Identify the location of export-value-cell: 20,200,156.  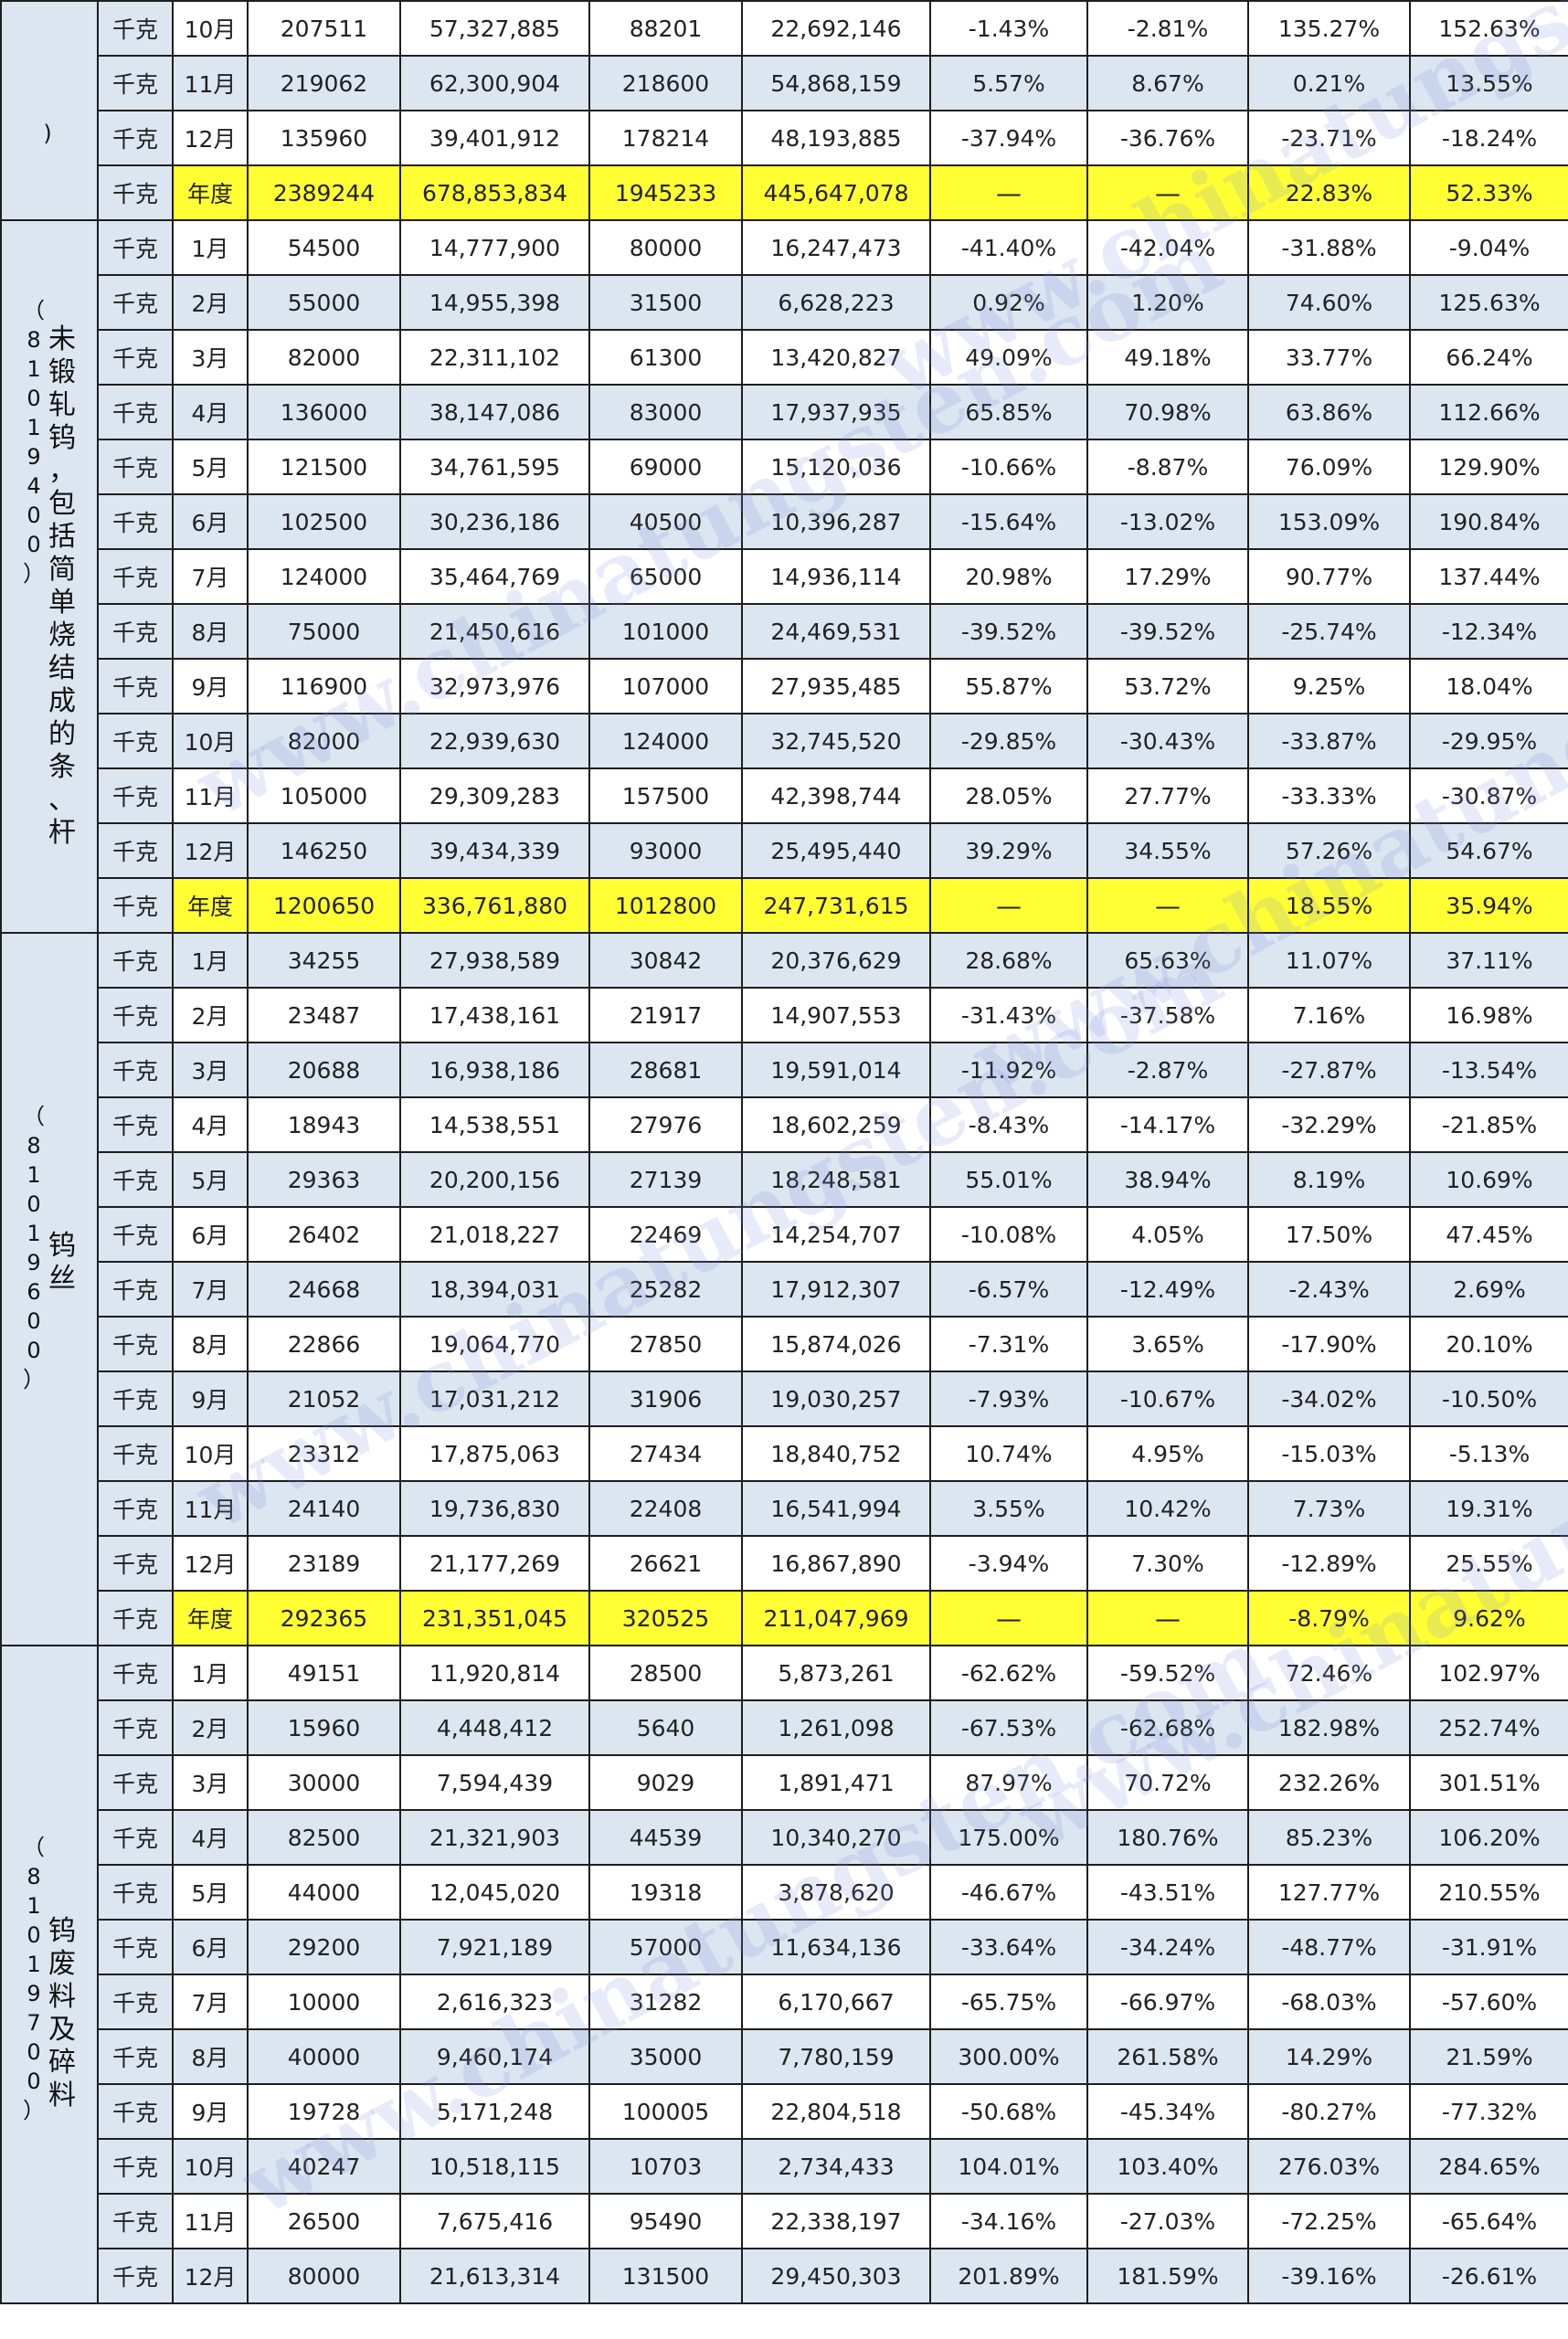
(495, 1179).